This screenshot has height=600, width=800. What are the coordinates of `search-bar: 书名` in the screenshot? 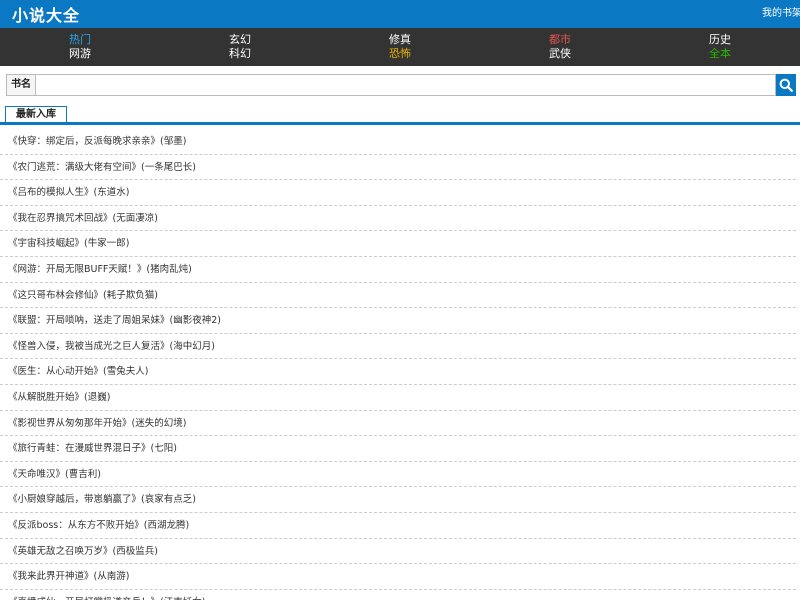 It's located at (400, 85).